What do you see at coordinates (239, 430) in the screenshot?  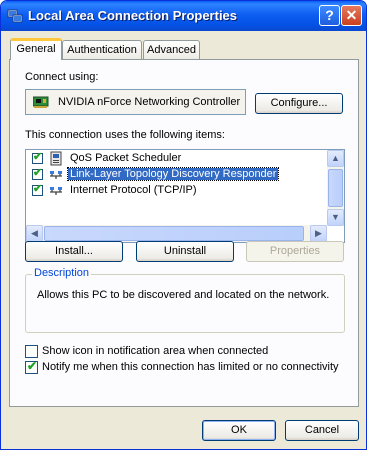 I see `ok-button: OK` at bounding box center [239, 430].